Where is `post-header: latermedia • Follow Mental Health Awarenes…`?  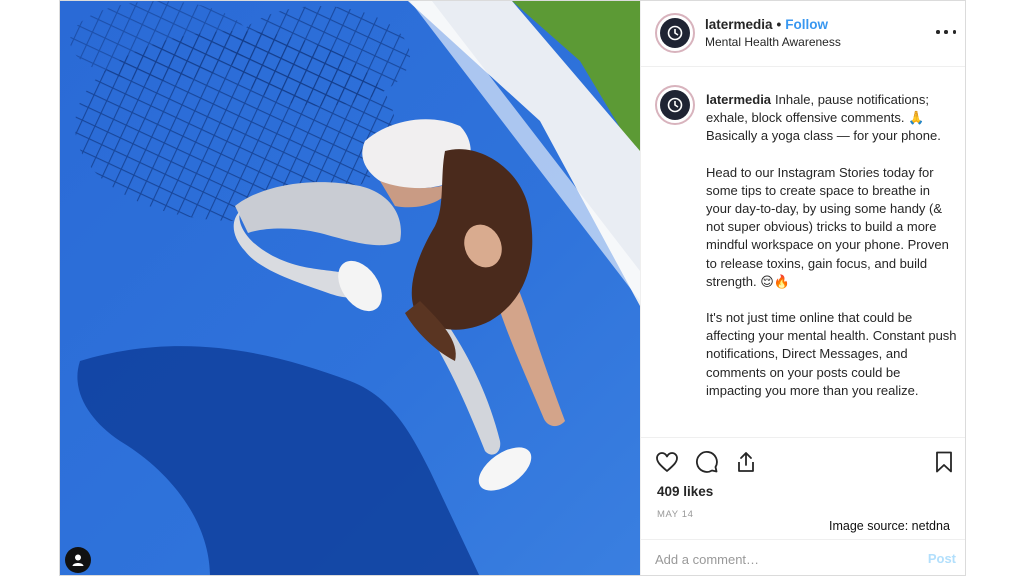
post-header: latermedia • Follow Mental Health Awarenes… is located at coordinates (803, 34).